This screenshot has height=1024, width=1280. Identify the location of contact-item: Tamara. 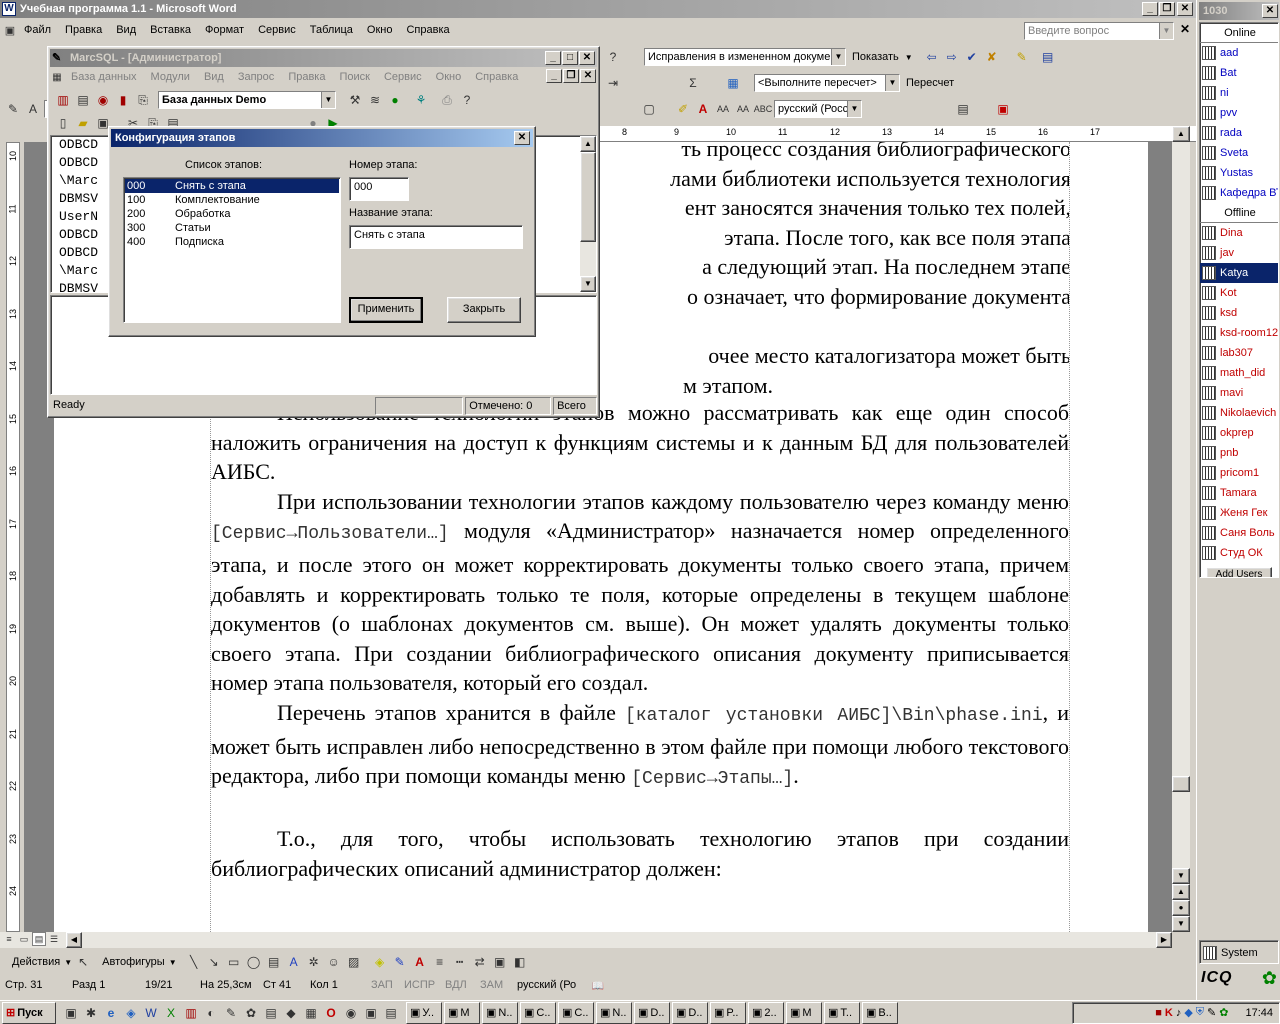
(1239, 493).